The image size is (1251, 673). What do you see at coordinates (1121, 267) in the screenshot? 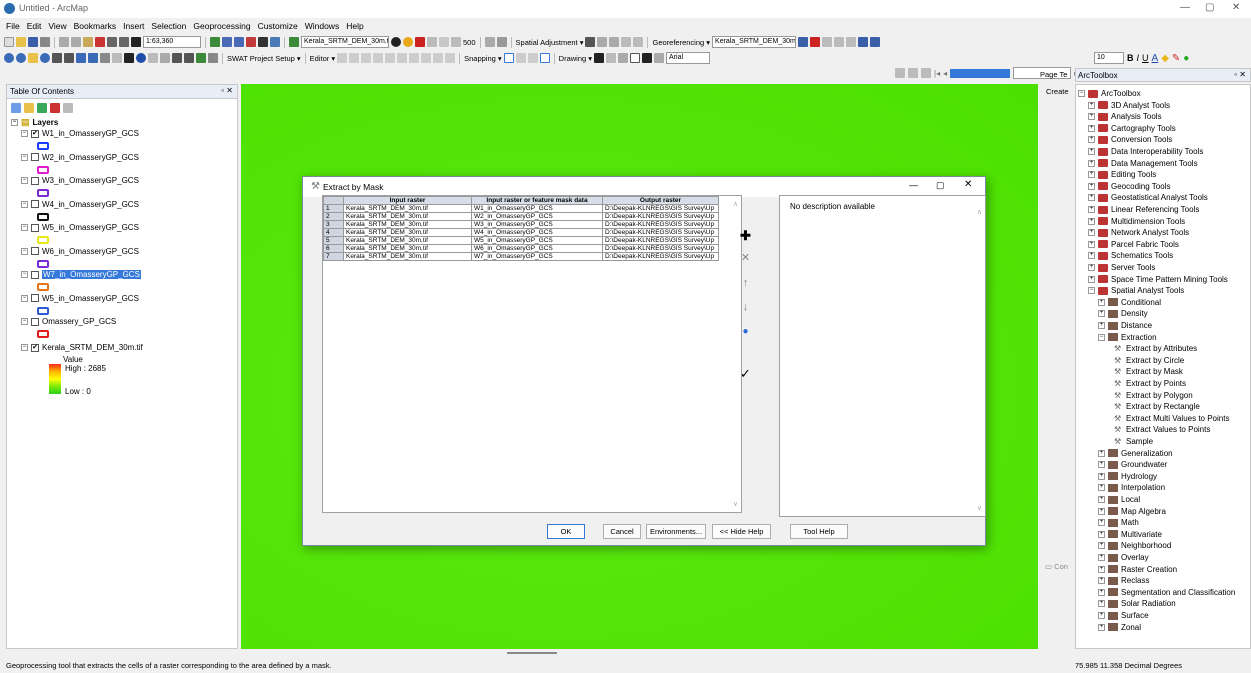
I see `toolbox-item: + Server Tools` at bounding box center [1121, 267].